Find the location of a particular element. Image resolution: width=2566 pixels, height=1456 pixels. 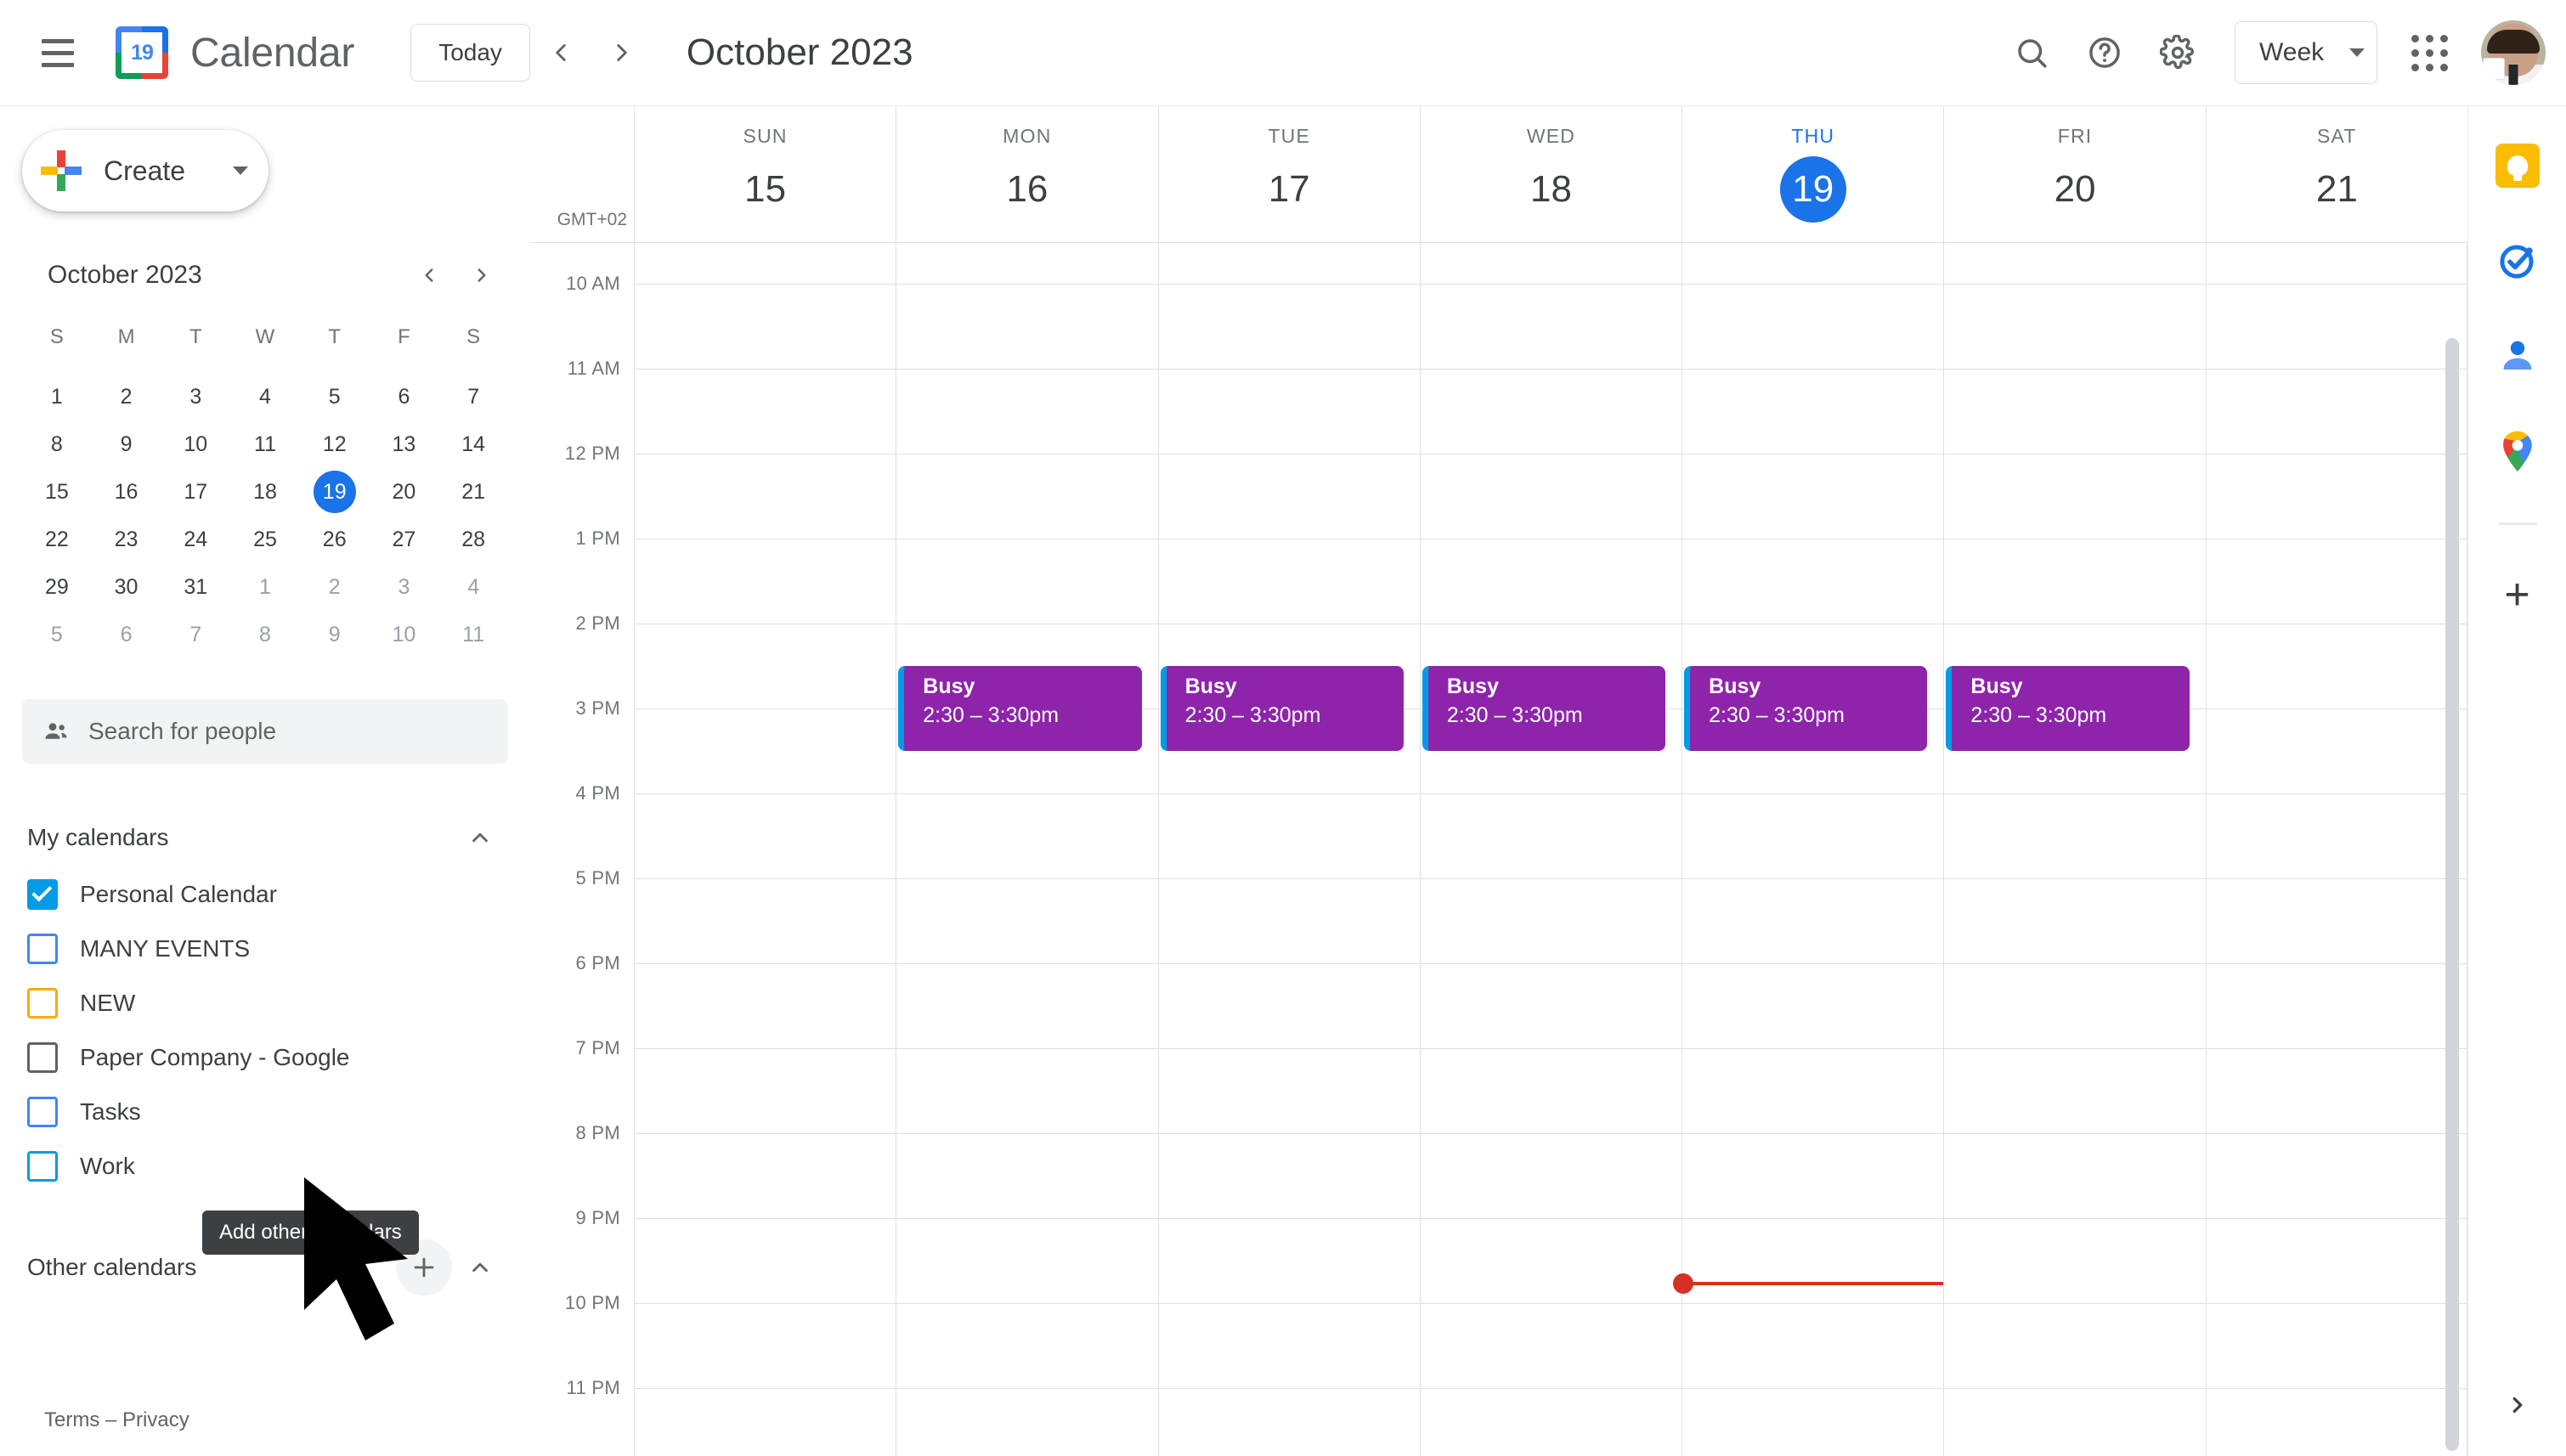

calendar-list-item-2: NEW is located at coordinates (265, 1003).